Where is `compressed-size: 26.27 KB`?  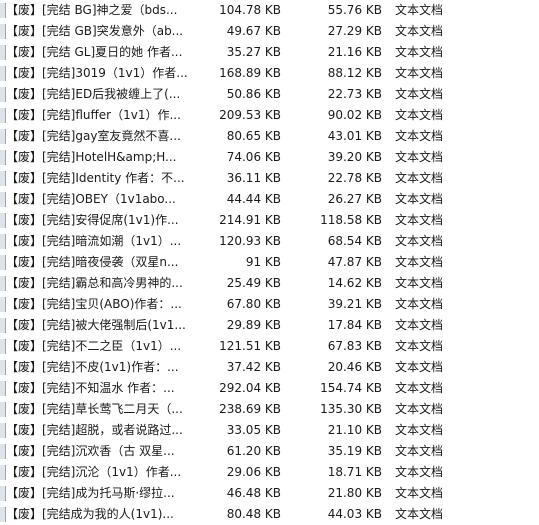
compressed-size: 26.27 KB is located at coordinates (354, 199).